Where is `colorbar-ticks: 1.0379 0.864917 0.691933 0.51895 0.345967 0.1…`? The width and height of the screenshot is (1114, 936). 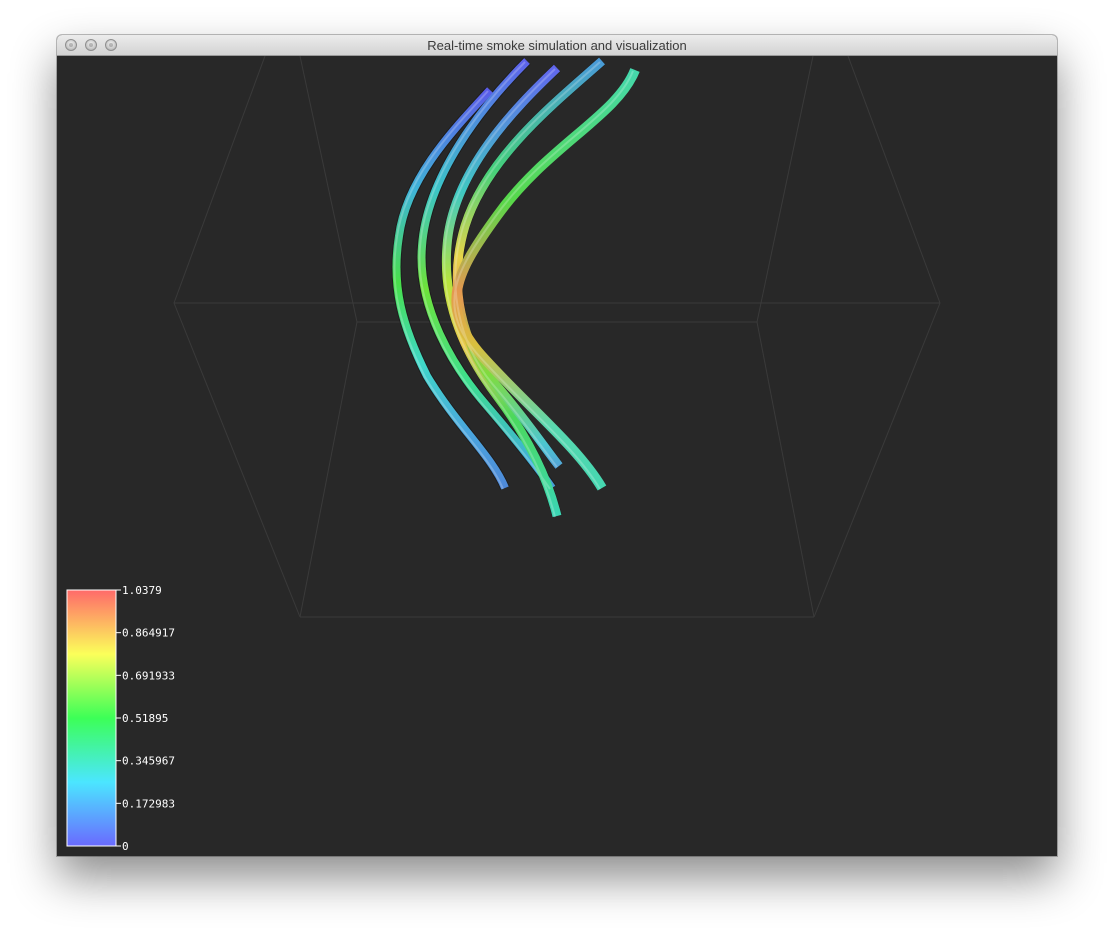
colorbar-ticks: 1.0379 0.864917 0.691933 0.51895 0.345967 0.1… is located at coordinates (145, 718).